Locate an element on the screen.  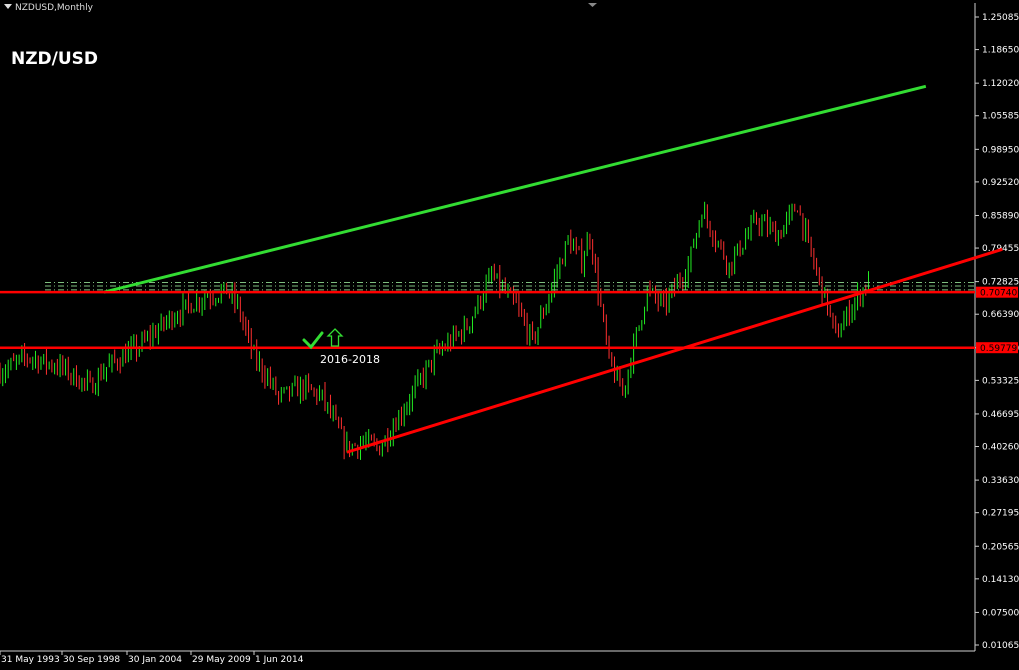
x-tick-label: 30 Jan 2004 is located at coordinates (155, 660).